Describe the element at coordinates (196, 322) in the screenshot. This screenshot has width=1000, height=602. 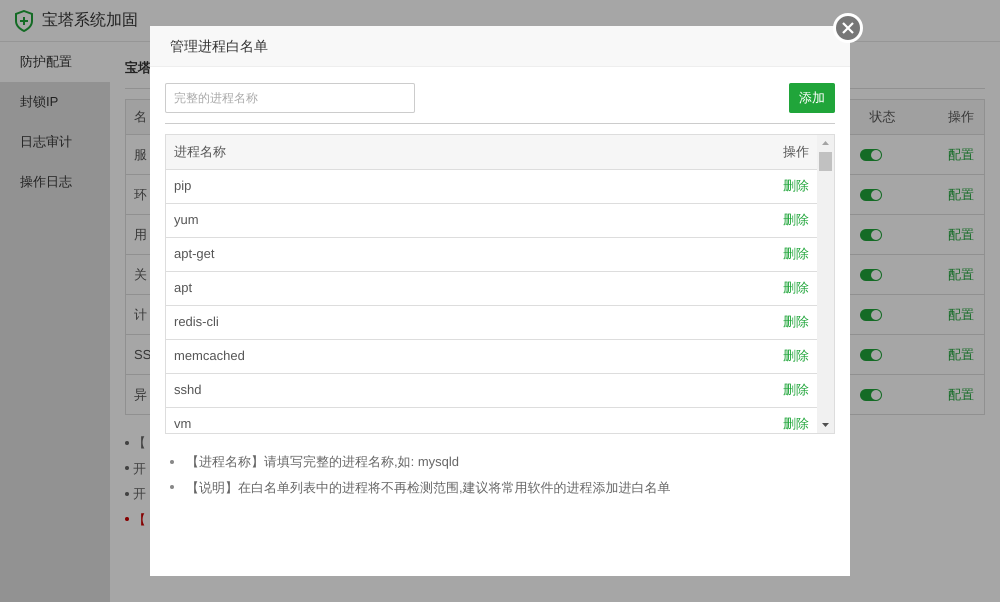
I see `table-cell: redis-cli` at that location.